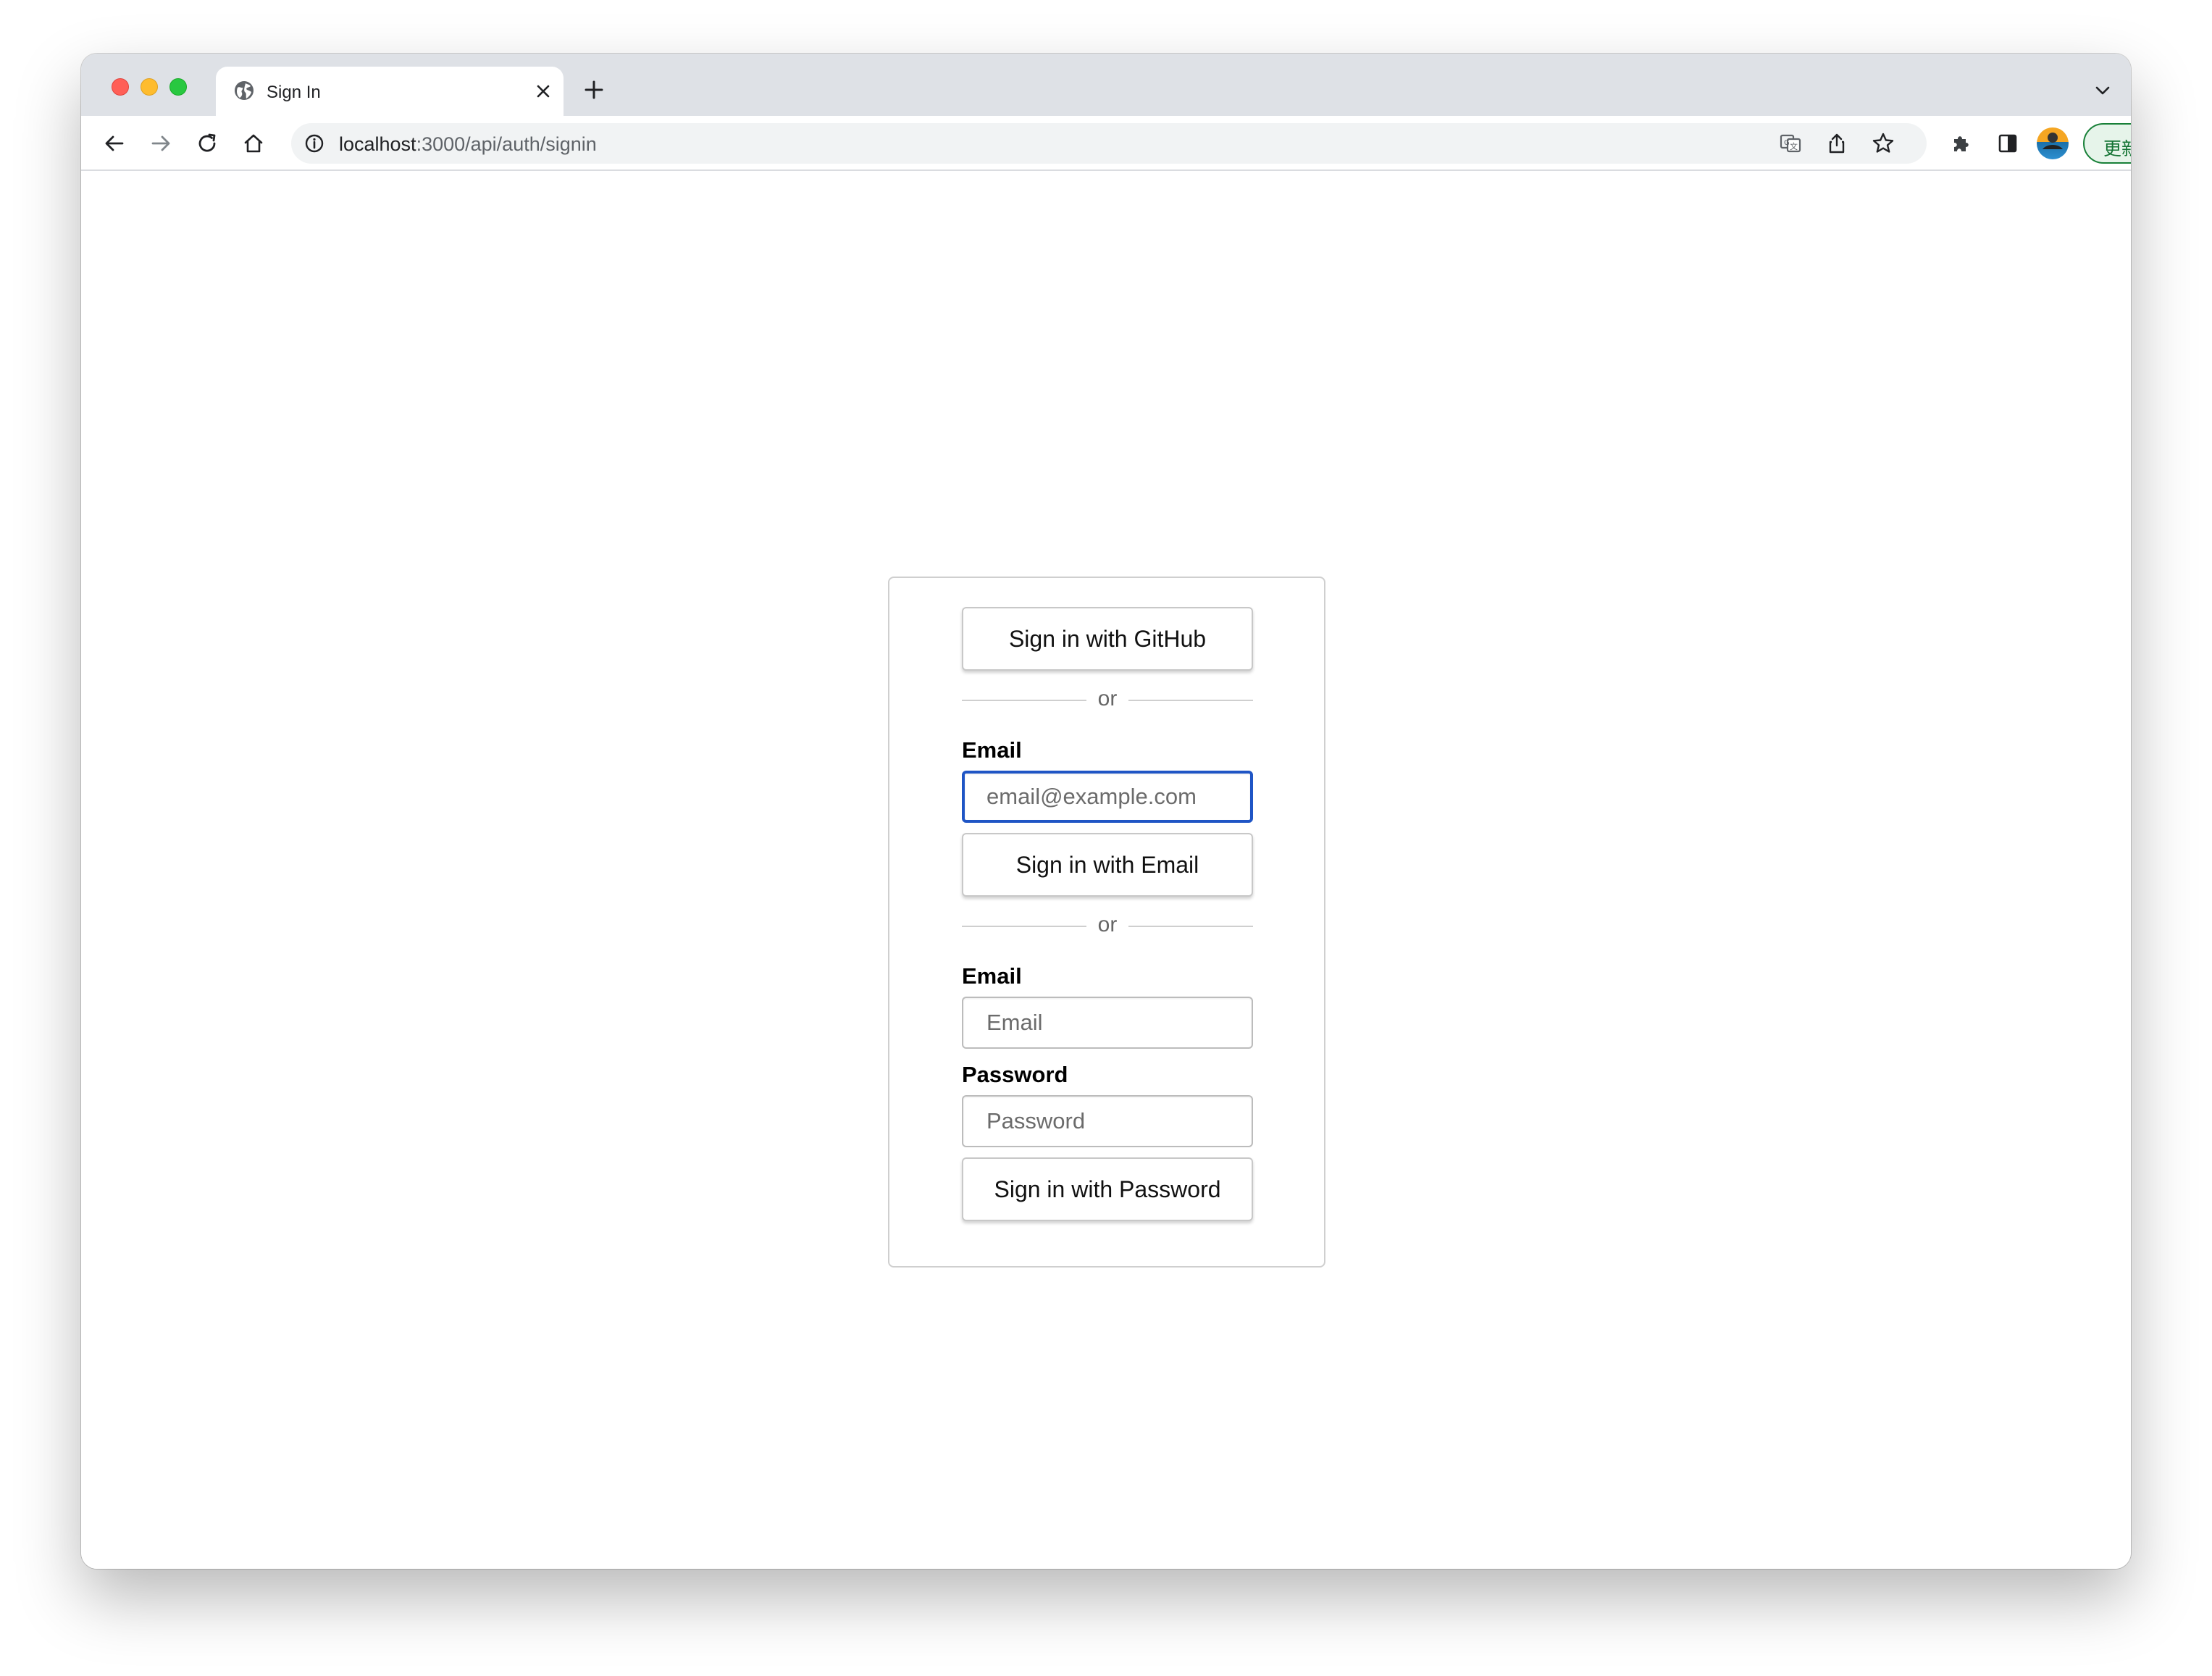  I want to click on reload-icon, so click(207, 143).